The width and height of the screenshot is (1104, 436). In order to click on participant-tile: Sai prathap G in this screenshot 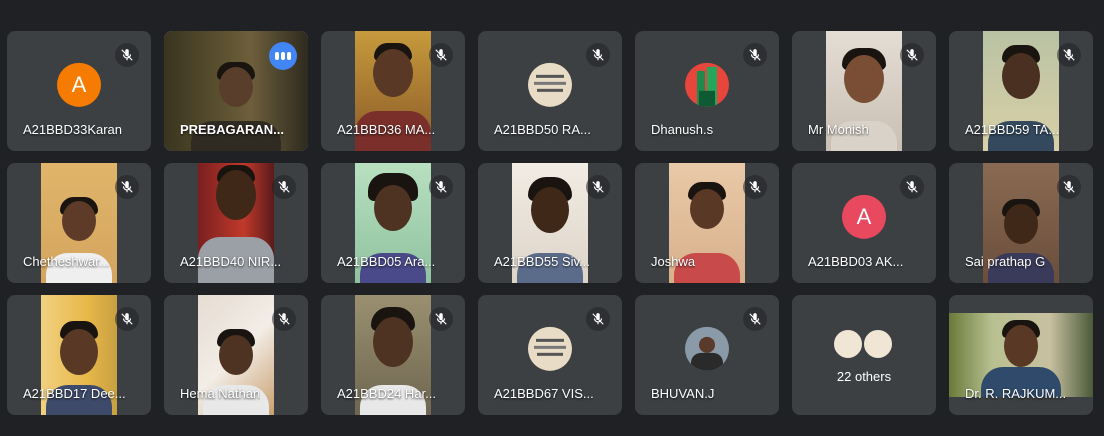, I will do `click(1021, 223)`.